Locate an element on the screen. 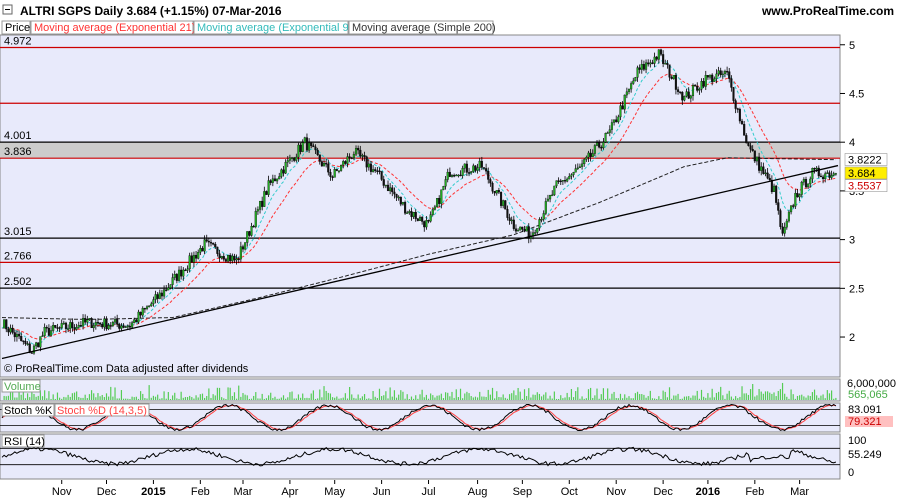 The width and height of the screenshot is (900, 500). site-label: www.ProRealTime.com is located at coordinates (827, 11).